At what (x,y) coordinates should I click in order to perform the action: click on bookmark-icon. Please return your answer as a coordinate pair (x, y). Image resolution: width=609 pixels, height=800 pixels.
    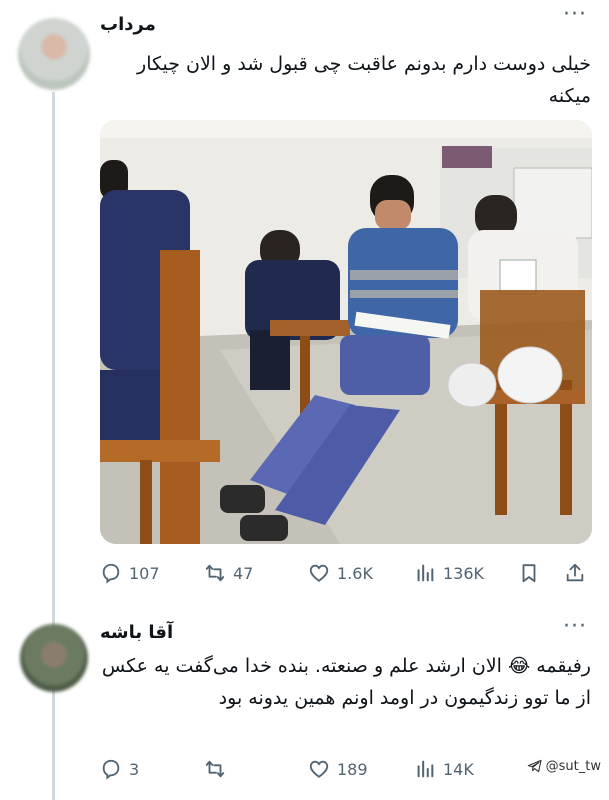
    Looking at the image, I should click on (529, 573).